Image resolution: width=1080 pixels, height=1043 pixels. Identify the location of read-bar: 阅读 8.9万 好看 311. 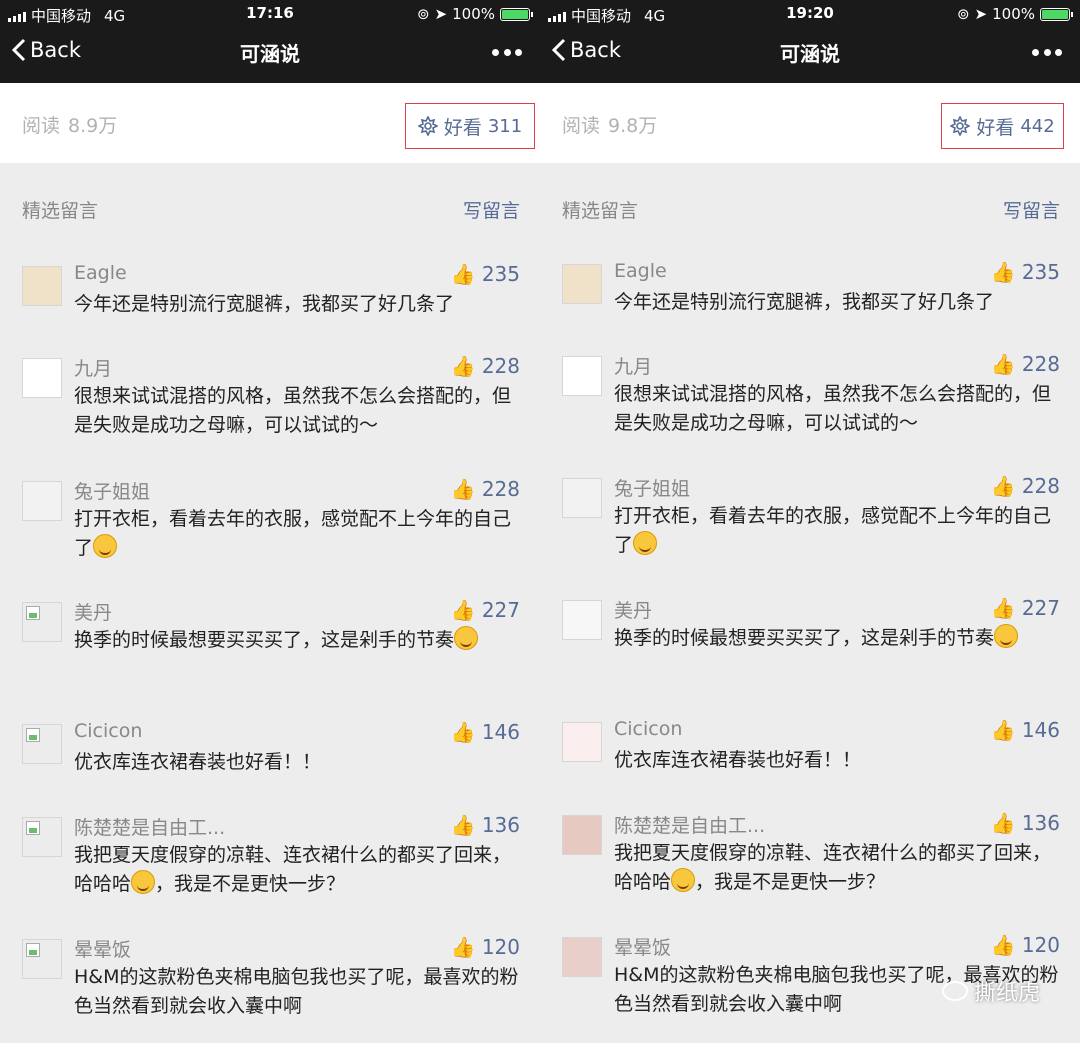
(270, 123).